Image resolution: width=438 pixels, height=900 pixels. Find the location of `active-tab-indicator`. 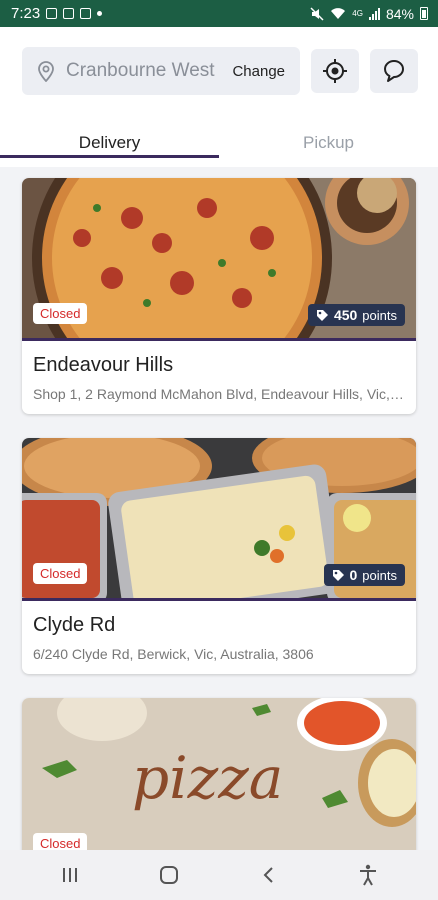

active-tab-indicator is located at coordinates (109, 156).